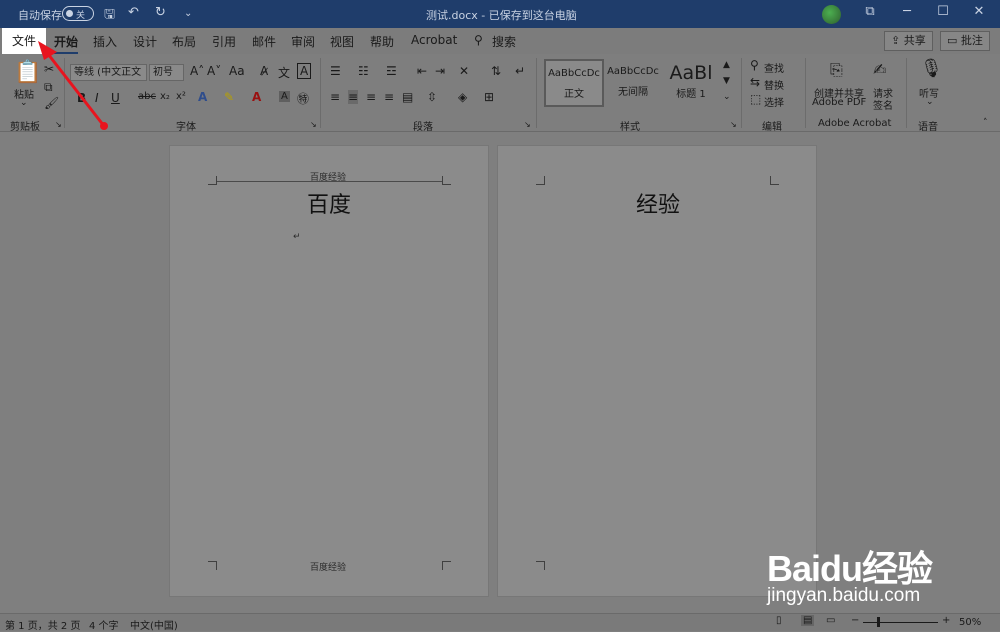 Image resolution: width=1000 pixels, height=632 pixels. I want to click on save-icon: 🖫, so click(109, 16).